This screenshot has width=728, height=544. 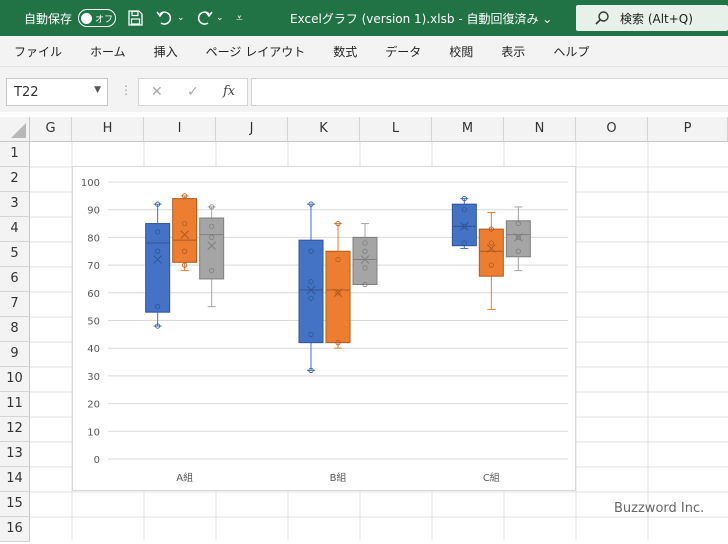 What do you see at coordinates (15, 354) in the screenshot?
I see `row-header-9: 9` at bounding box center [15, 354].